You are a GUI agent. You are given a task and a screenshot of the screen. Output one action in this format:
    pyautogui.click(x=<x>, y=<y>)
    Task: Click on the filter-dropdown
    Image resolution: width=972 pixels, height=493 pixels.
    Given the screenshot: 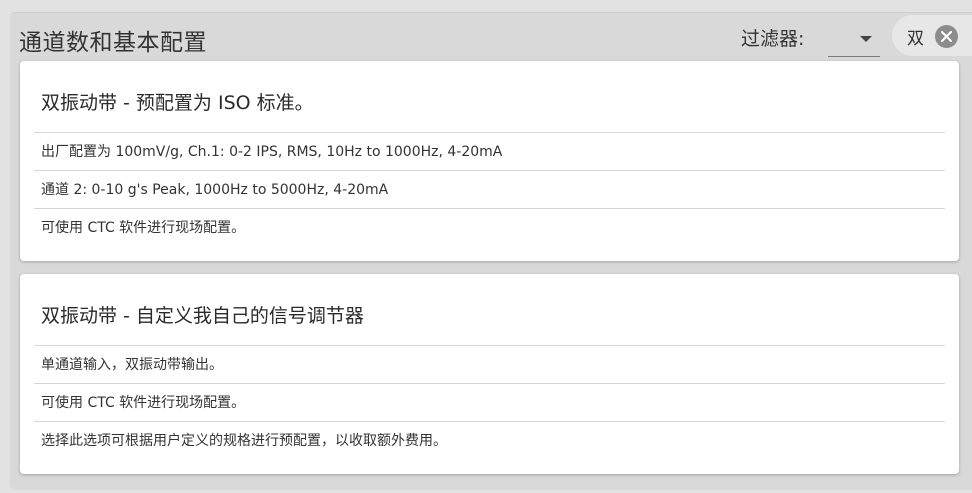 What is the action you would take?
    pyautogui.click(x=854, y=39)
    